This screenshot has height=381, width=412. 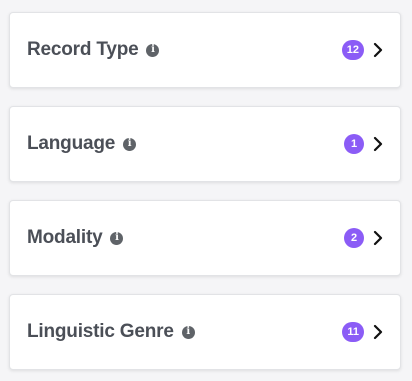 I want to click on filter-meta: 11, so click(x=363, y=332).